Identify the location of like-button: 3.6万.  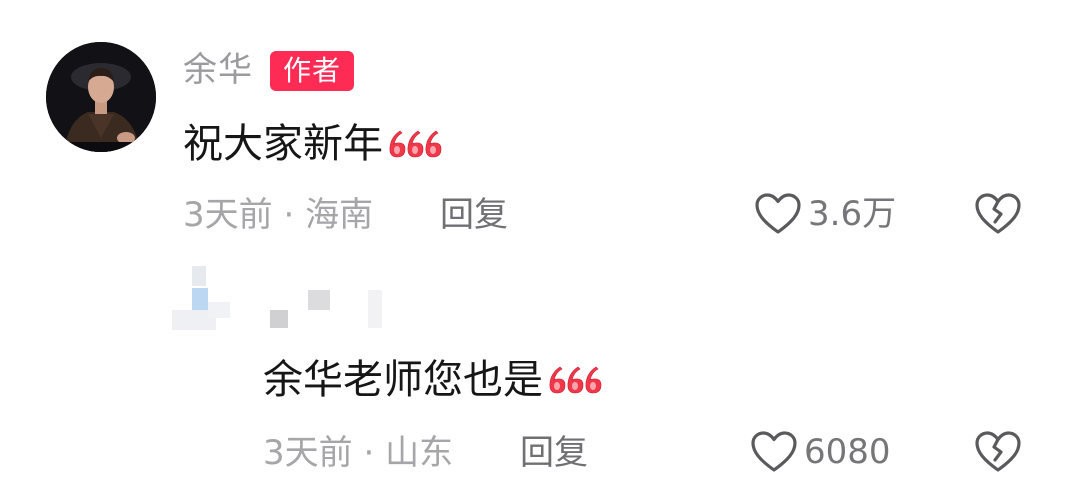
(825, 214).